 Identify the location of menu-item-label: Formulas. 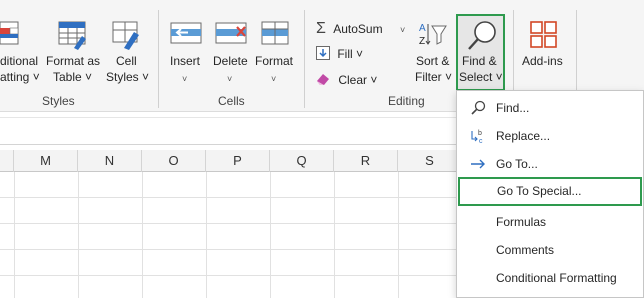
(521, 222).